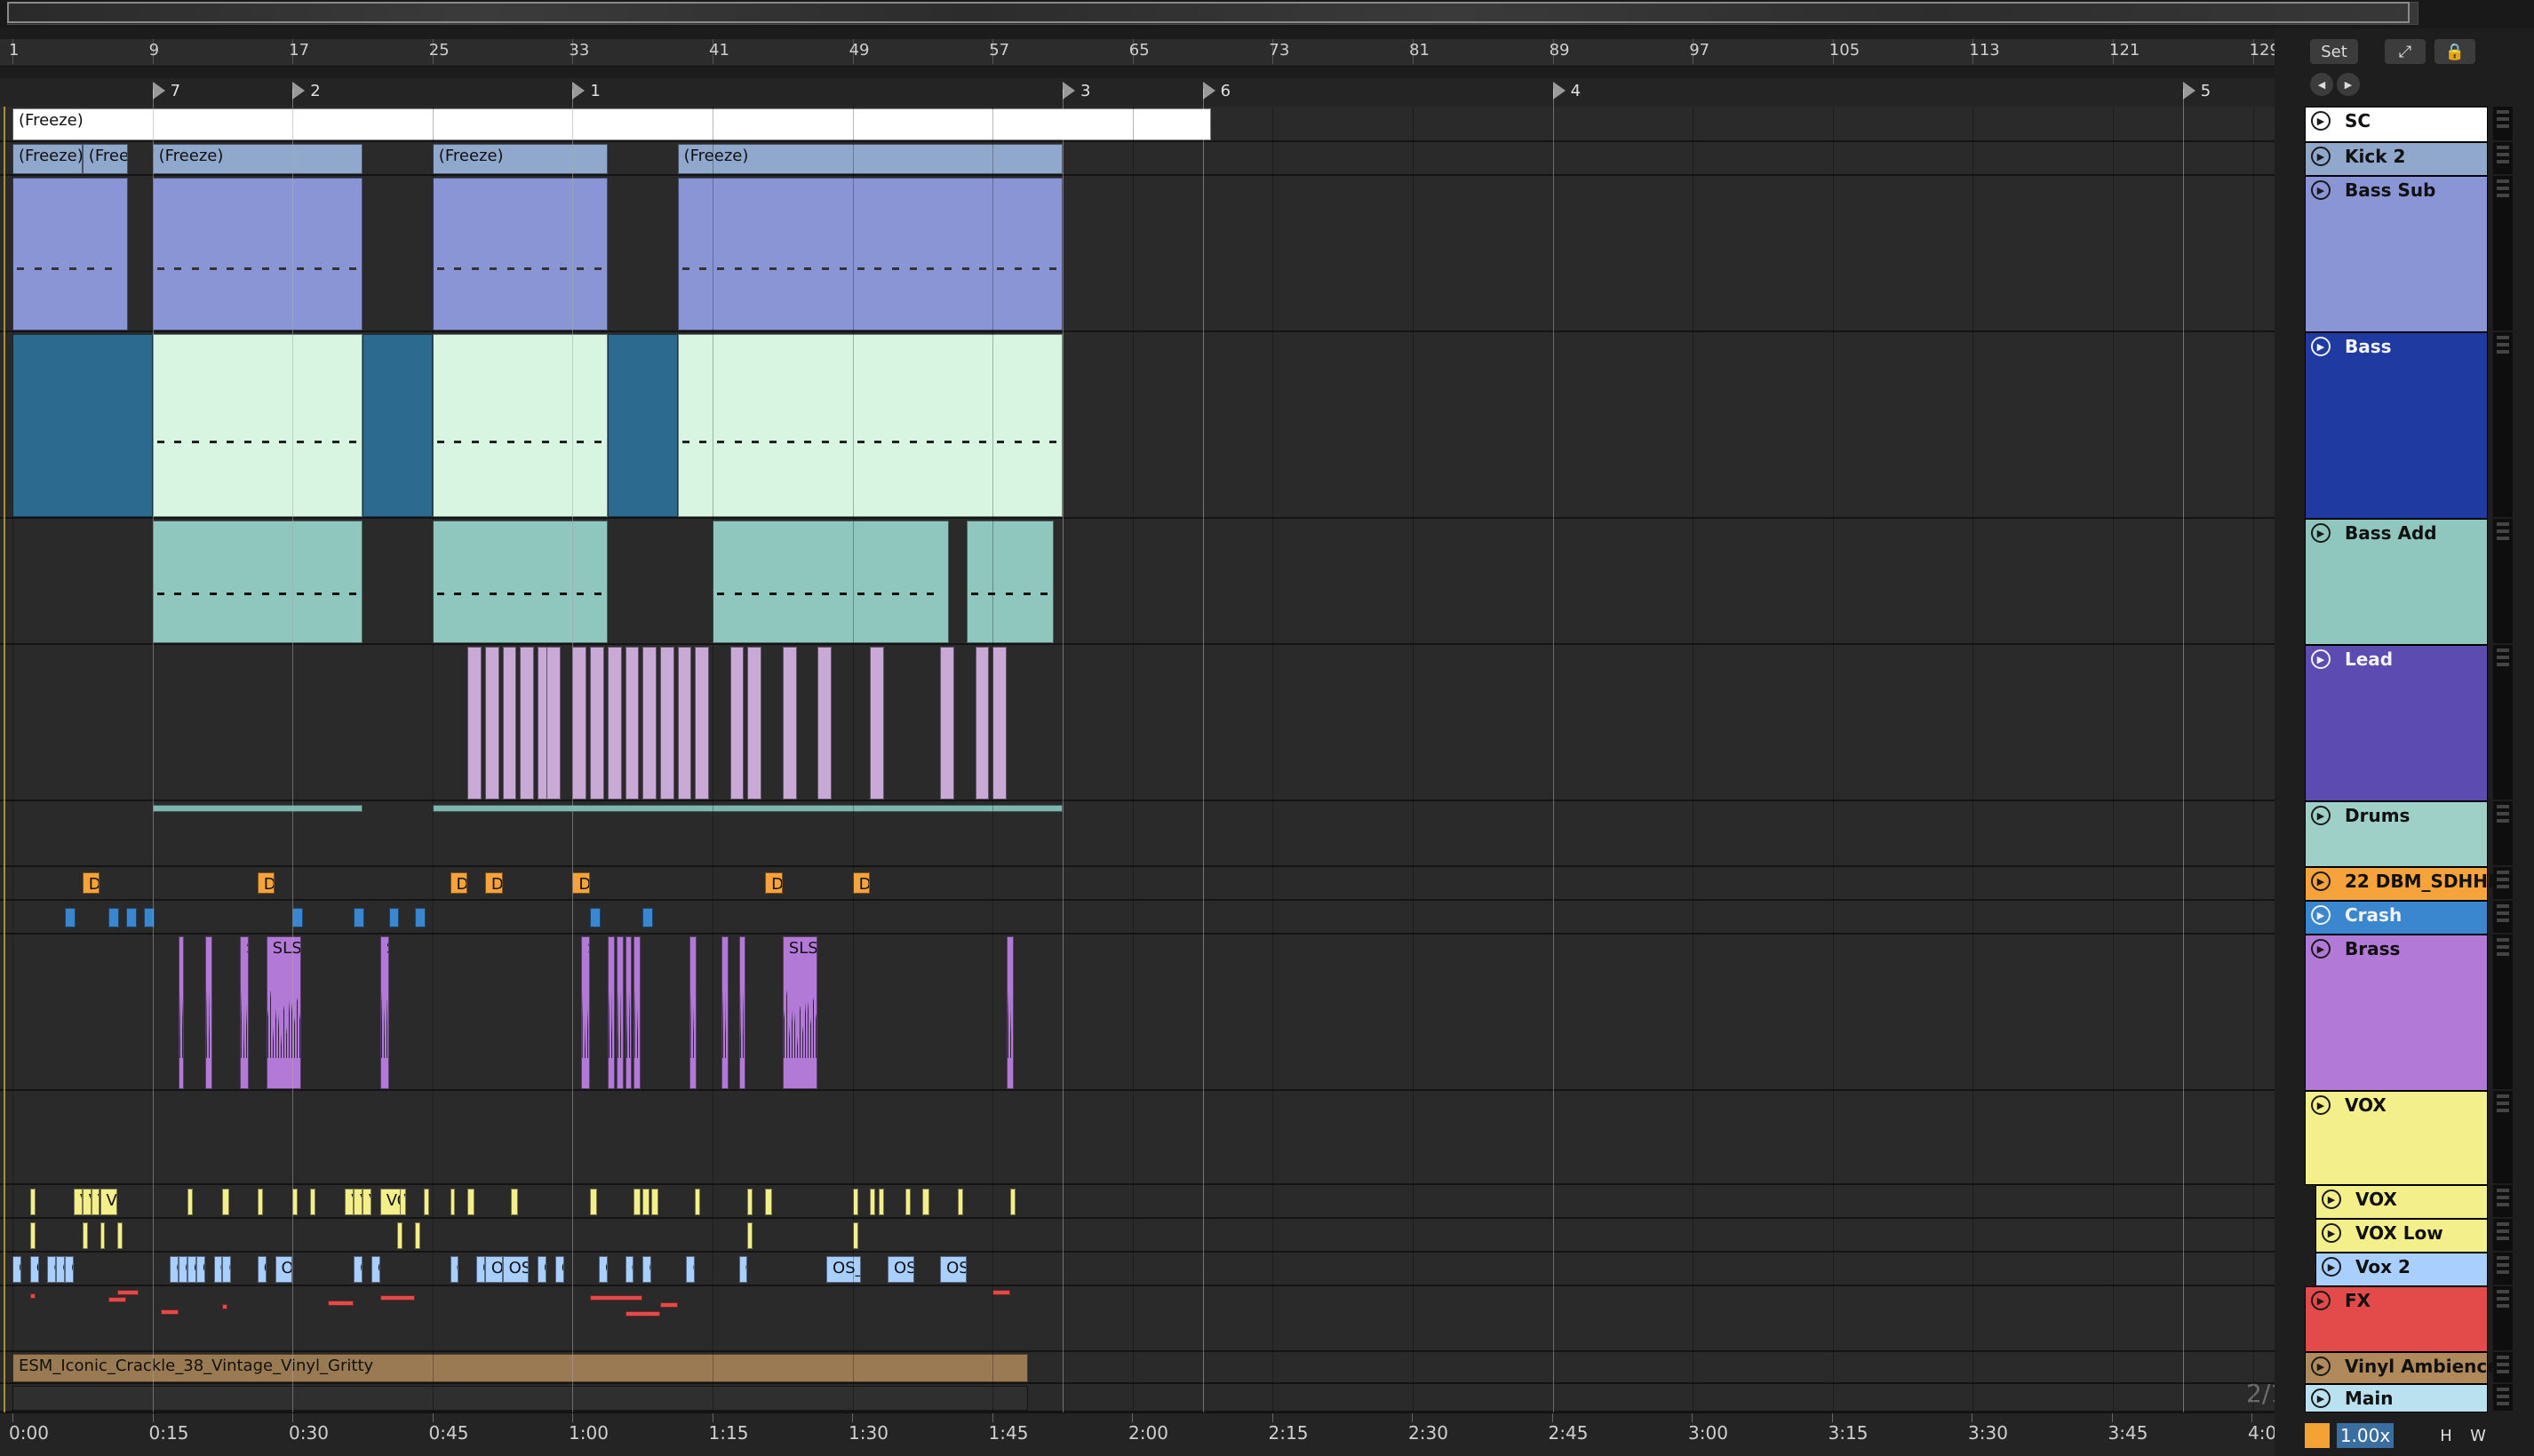 Image resolution: width=2534 pixels, height=1456 pixels. What do you see at coordinates (2396, 1013) in the screenshot?
I see `track-header: ▶ Brass` at bounding box center [2396, 1013].